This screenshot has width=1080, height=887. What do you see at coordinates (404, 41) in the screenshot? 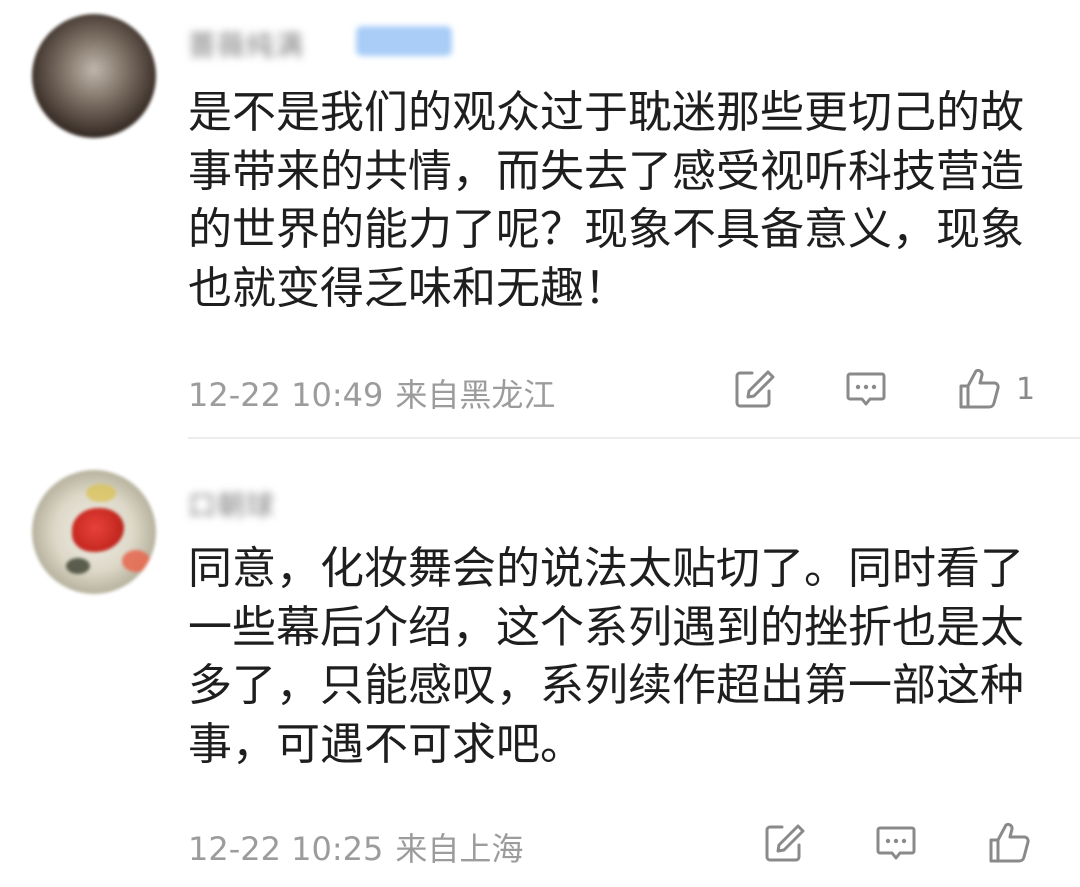
I see `level-badge` at bounding box center [404, 41].